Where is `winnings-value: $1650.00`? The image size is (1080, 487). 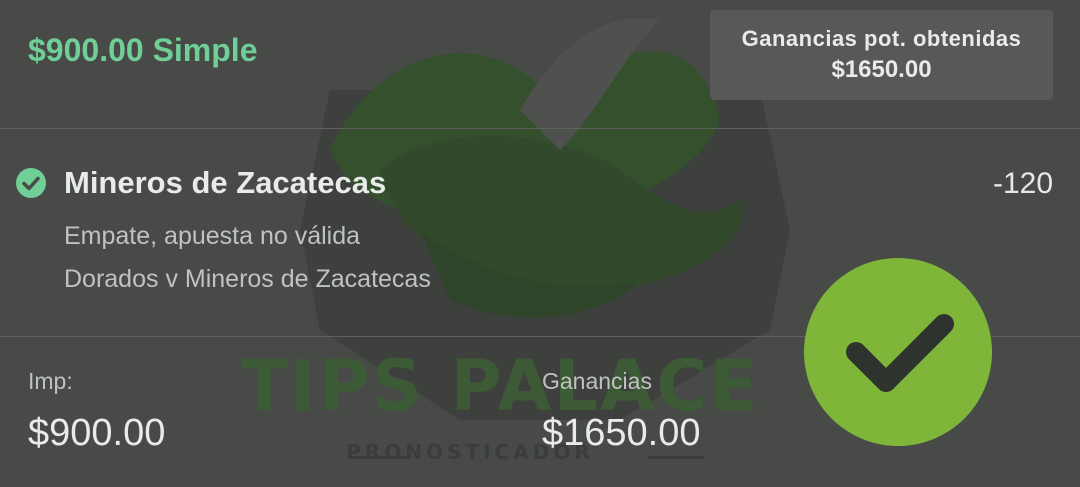 winnings-value: $1650.00 is located at coordinates (621, 433).